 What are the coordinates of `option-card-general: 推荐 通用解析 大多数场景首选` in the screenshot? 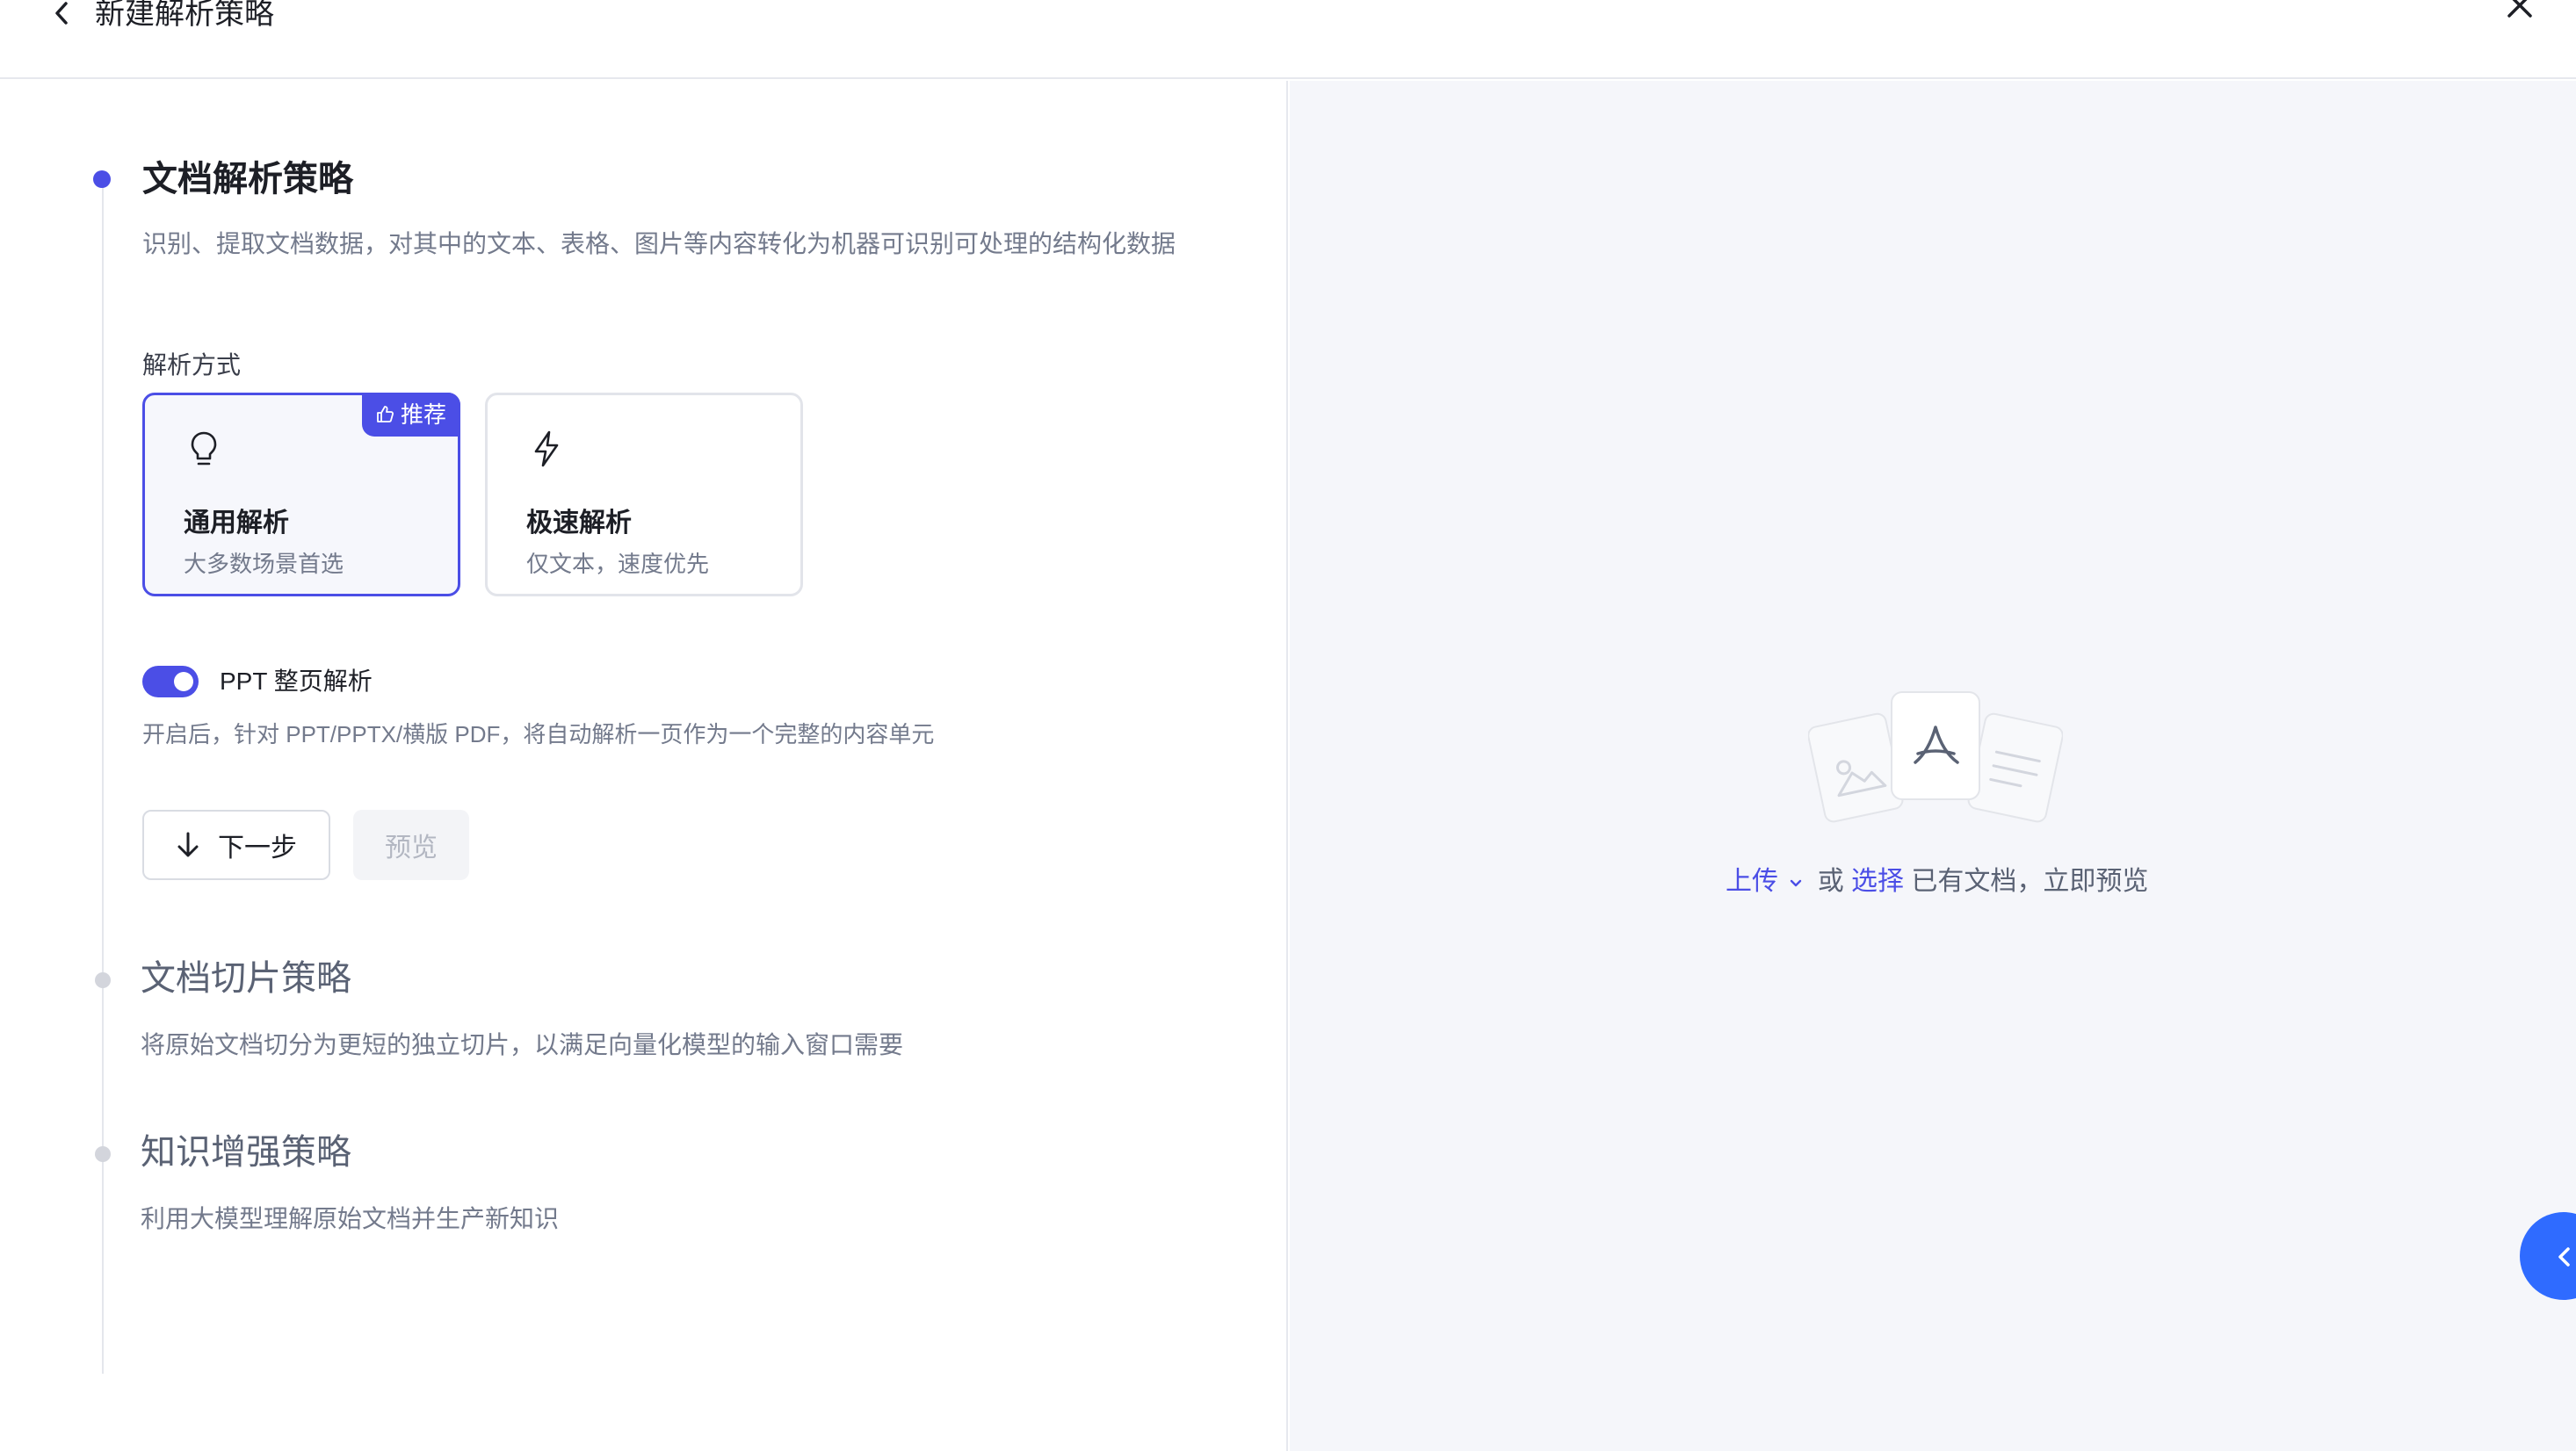 It's located at (301, 494).